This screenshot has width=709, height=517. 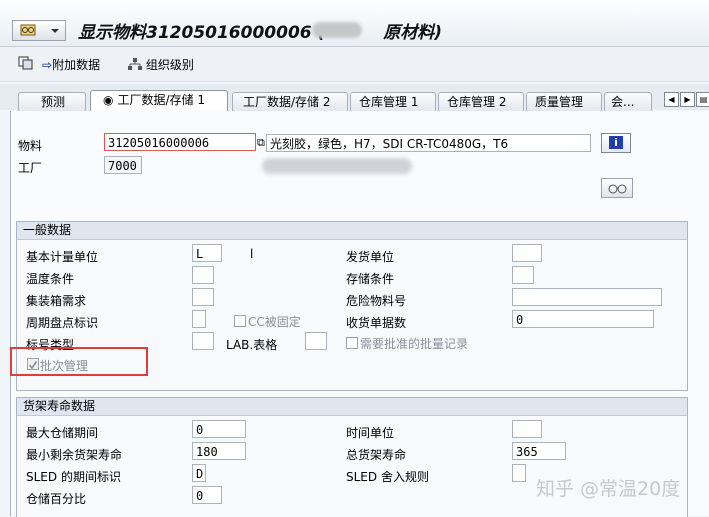 What do you see at coordinates (261, 142) in the screenshot?
I see `copy-icon: ⧉` at bounding box center [261, 142].